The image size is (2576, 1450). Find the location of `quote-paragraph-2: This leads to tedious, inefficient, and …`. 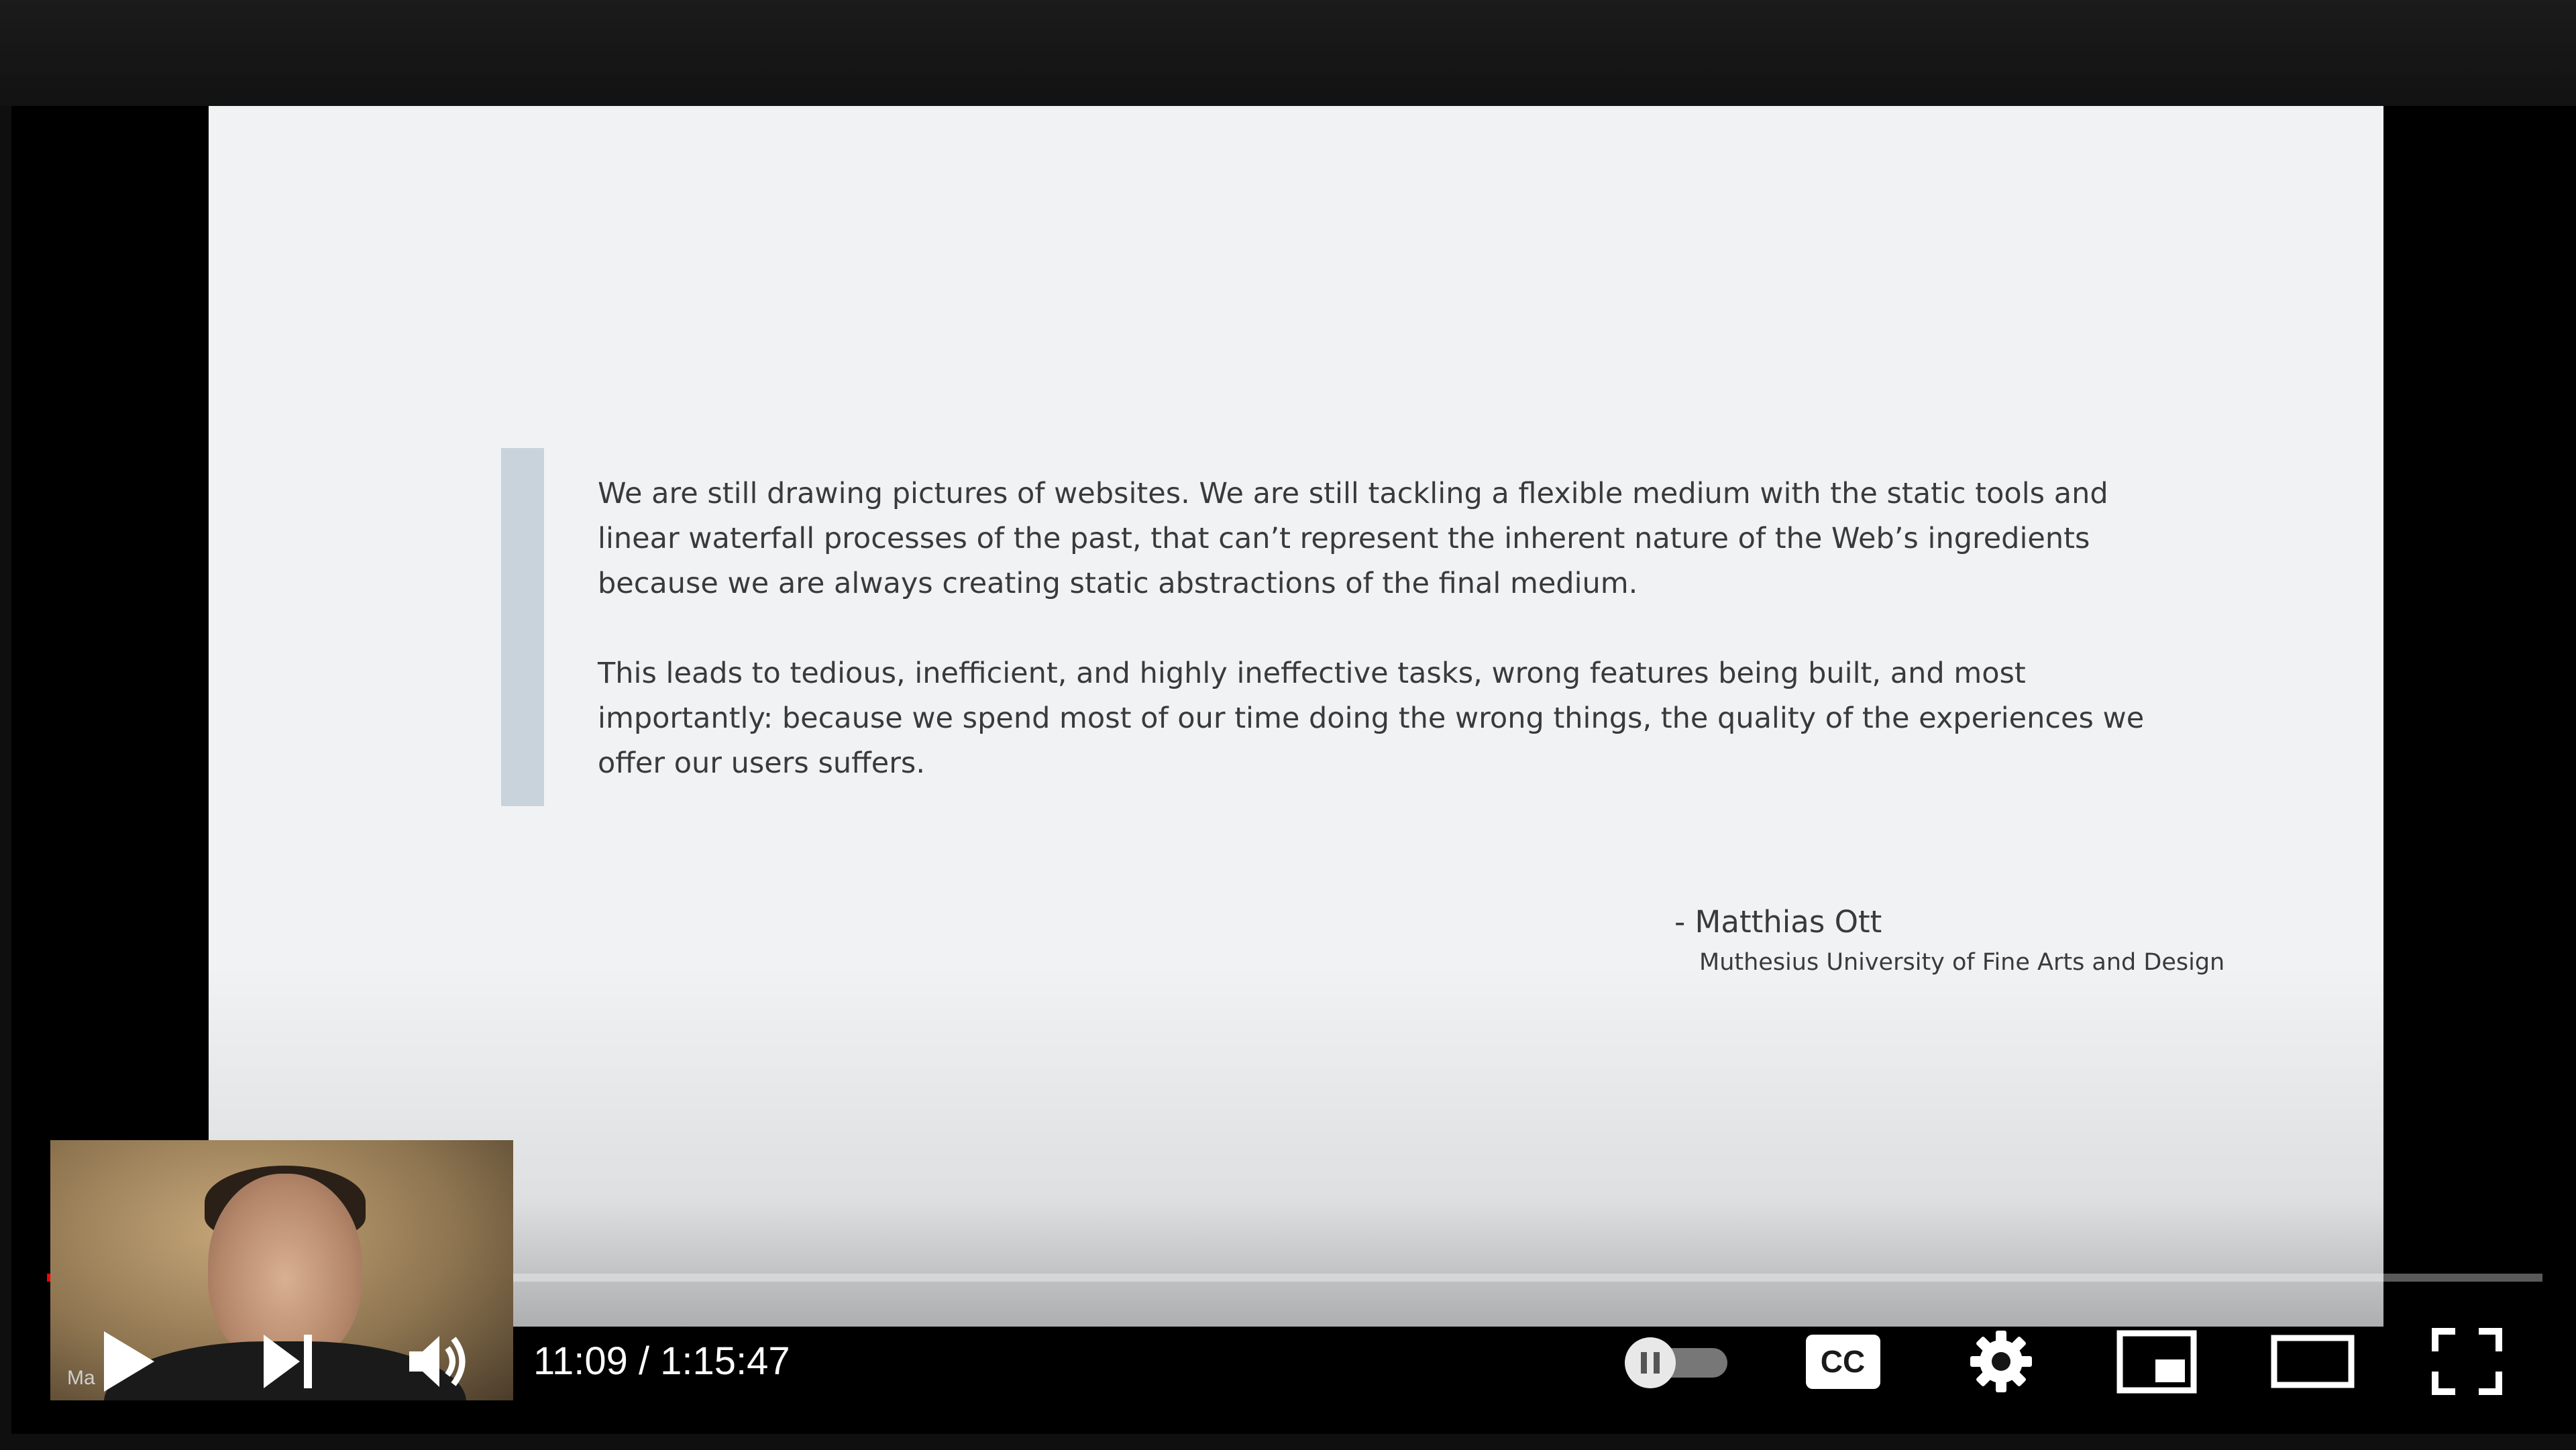

quote-paragraph-2: This leads to tedious, inefficient, and … is located at coordinates (1371, 718).